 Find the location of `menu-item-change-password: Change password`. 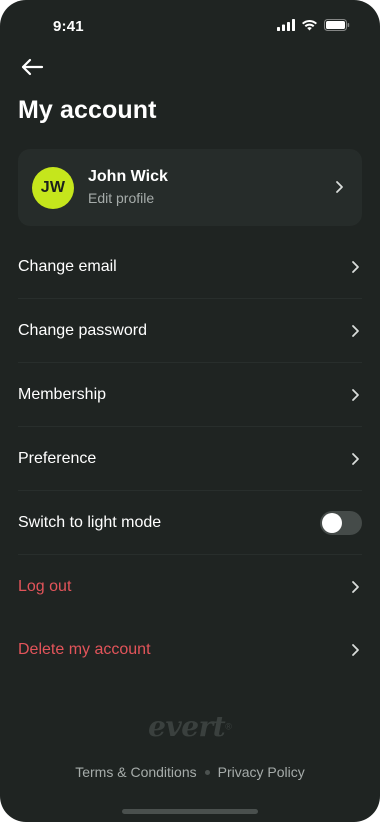

menu-item-change-password: Change password is located at coordinates (190, 331).